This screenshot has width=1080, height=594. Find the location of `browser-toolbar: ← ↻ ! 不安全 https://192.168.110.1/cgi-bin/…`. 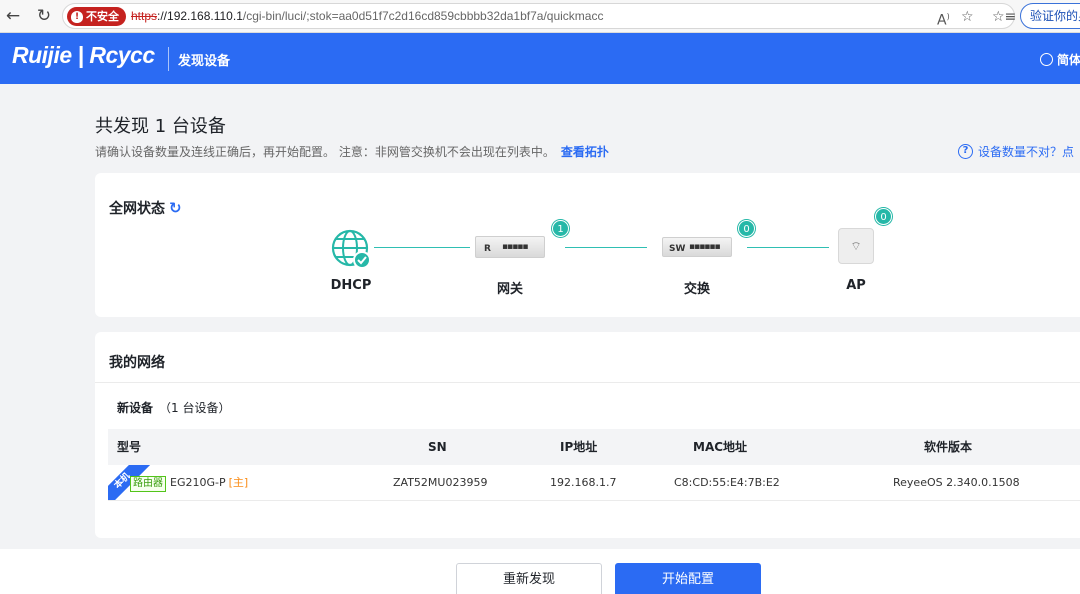

browser-toolbar: ← ↻ ! 不安全 https://192.168.110.1/cgi-bin/… is located at coordinates (540, 16).